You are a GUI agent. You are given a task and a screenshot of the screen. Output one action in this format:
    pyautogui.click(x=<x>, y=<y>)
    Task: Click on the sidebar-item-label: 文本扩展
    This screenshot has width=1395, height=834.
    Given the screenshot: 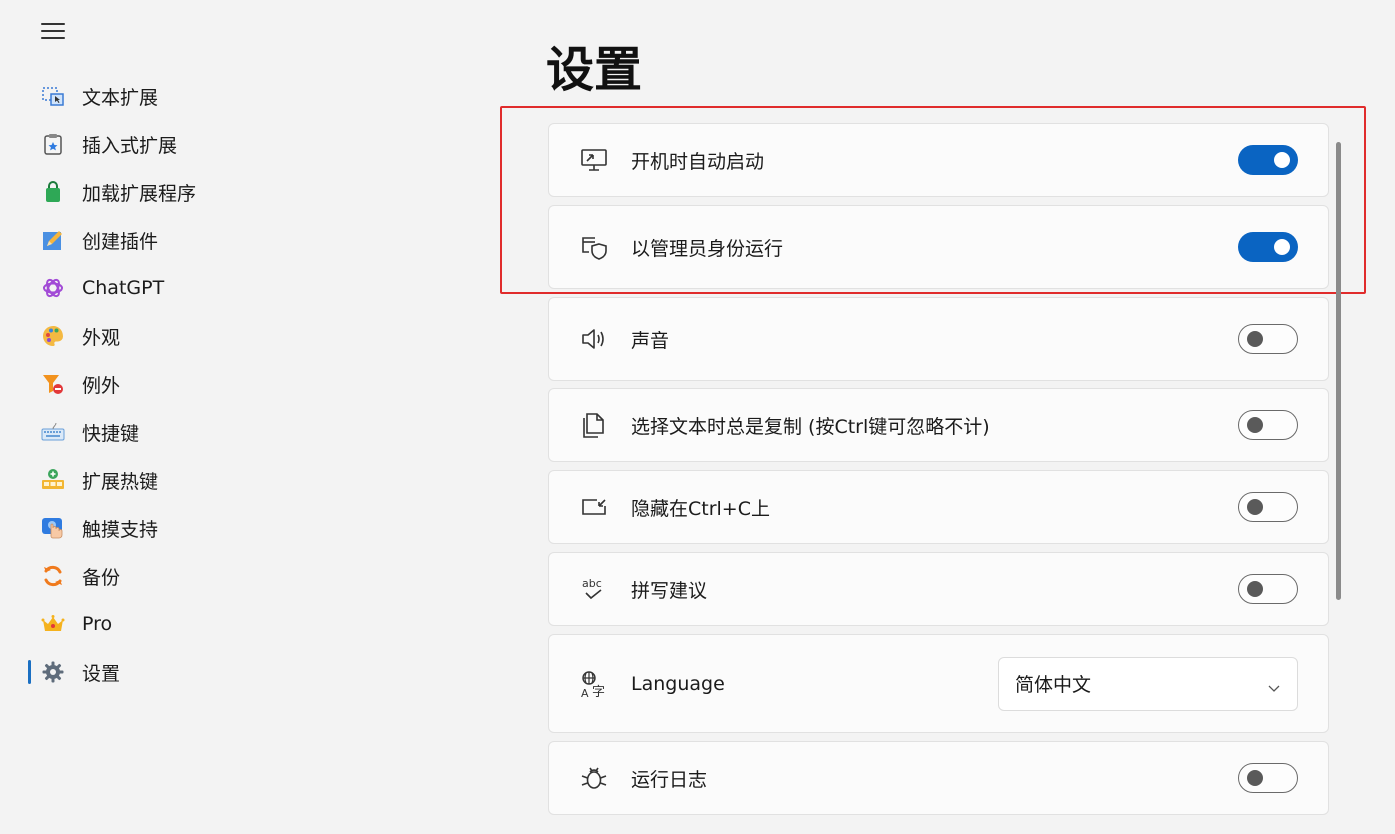 What is the action you would take?
    pyautogui.click(x=120, y=97)
    